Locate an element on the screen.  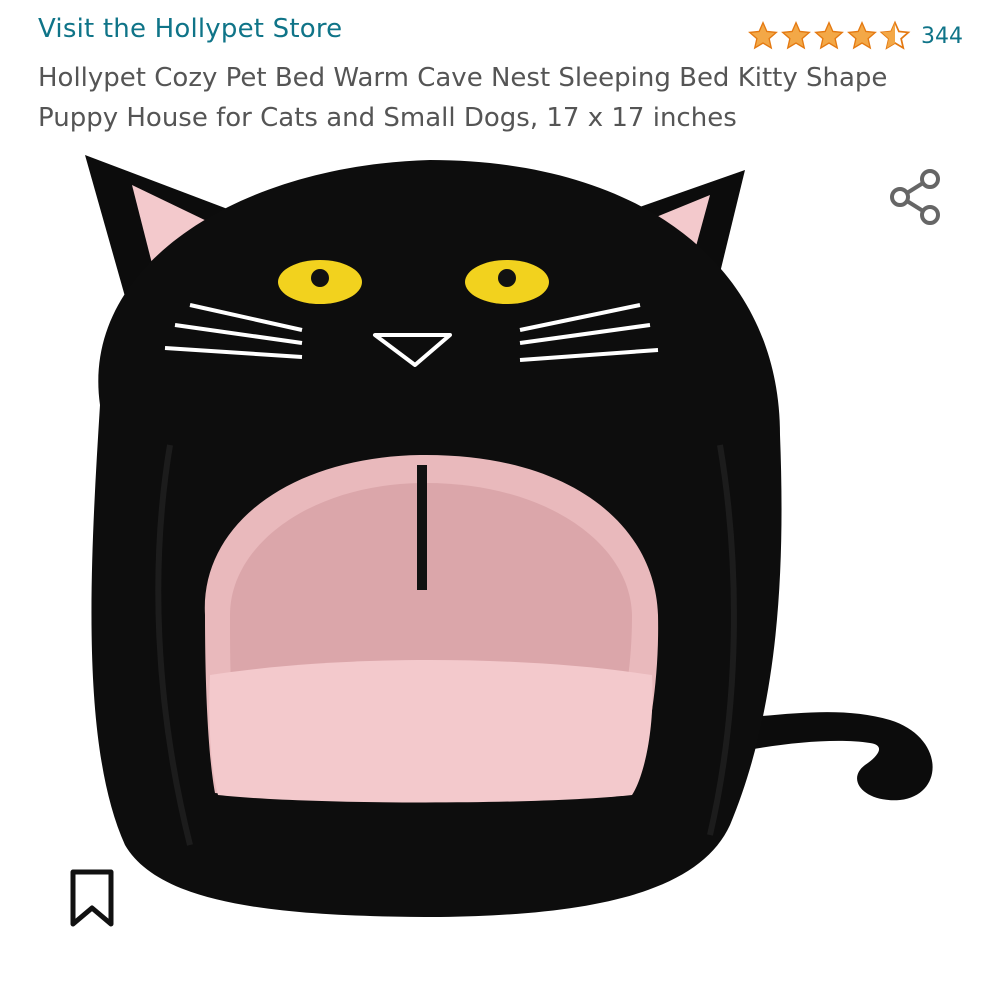
rating-summary: 344 is located at coordinates (855, 36).